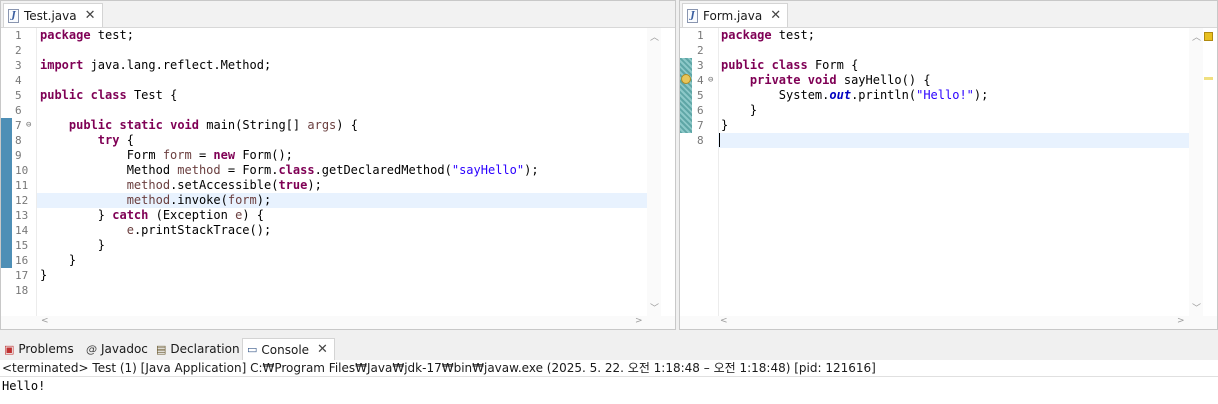 The height and width of the screenshot is (404, 1218). What do you see at coordinates (700, 80) in the screenshot?
I see `line-number: 4` at bounding box center [700, 80].